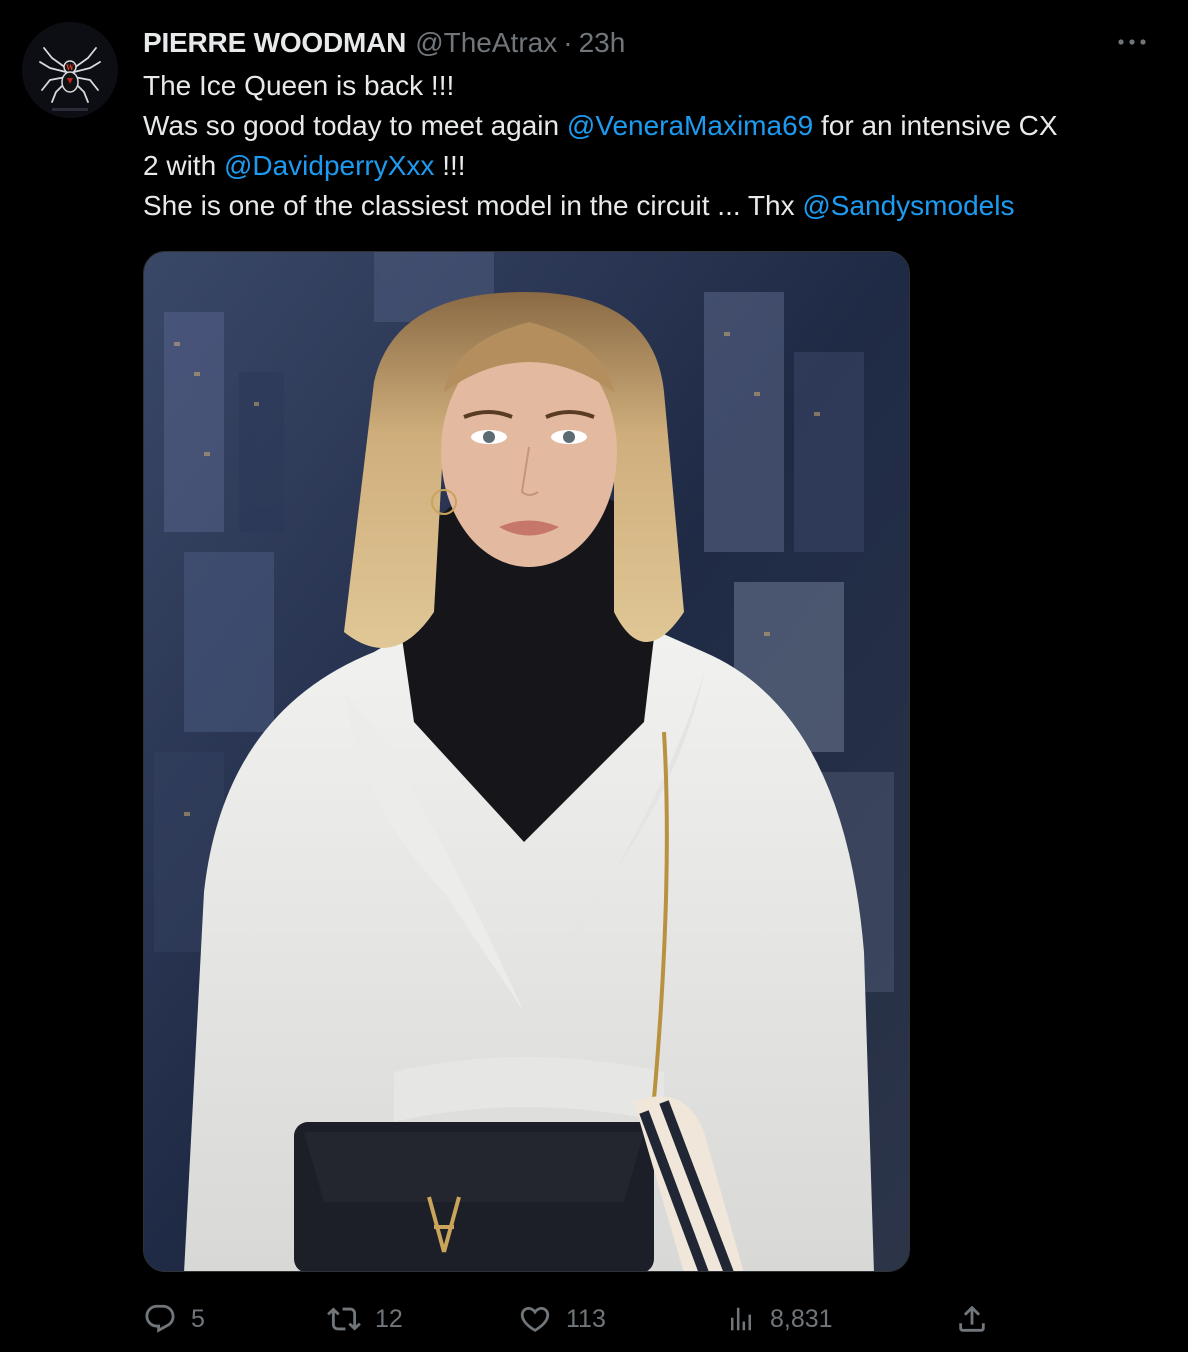 The width and height of the screenshot is (1188, 1352). I want to click on more-options-button, so click(1132, 42).